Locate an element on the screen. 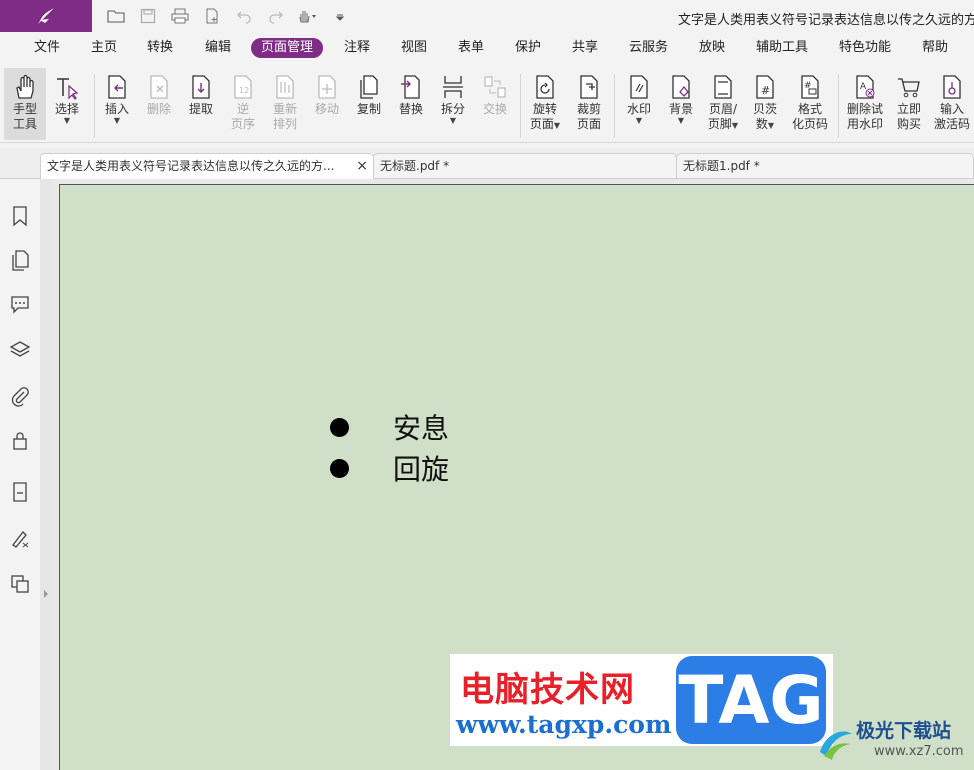  foxit-logo-icon is located at coordinates (46, 16).